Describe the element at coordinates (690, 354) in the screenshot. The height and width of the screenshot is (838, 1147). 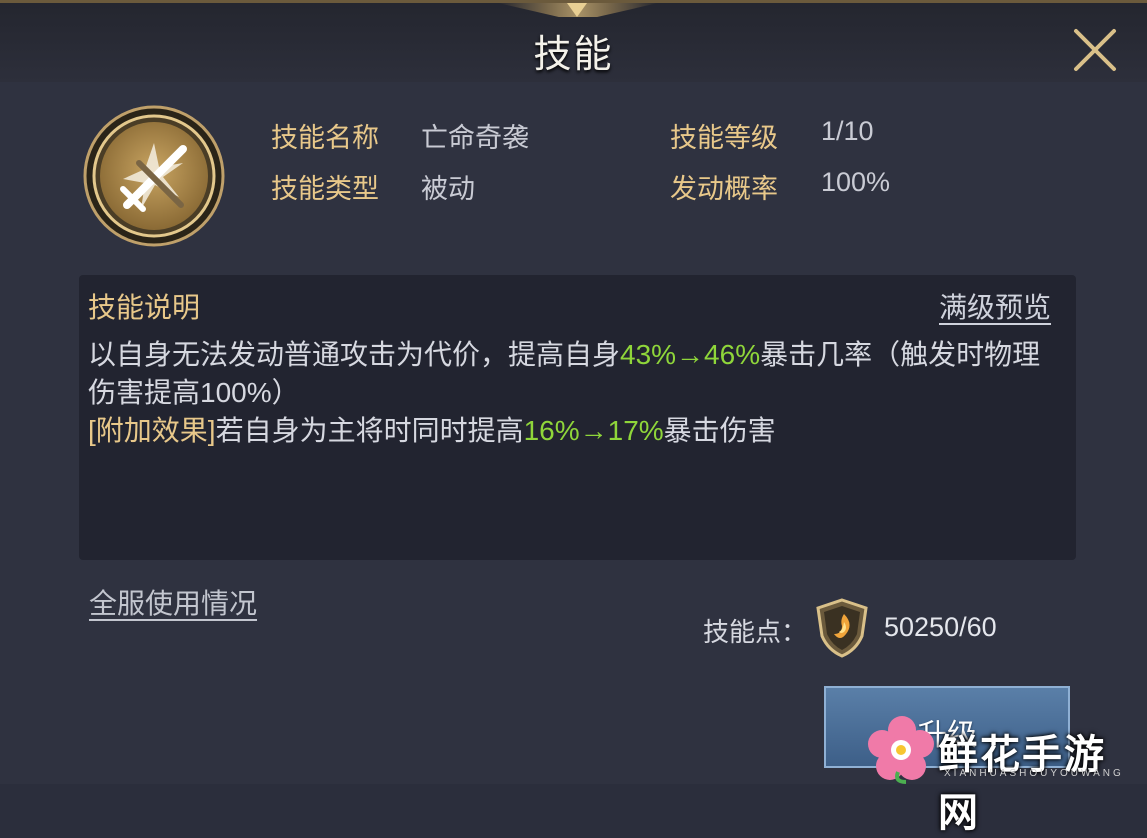
I see `crit-rate-values: 43%→46%` at that location.